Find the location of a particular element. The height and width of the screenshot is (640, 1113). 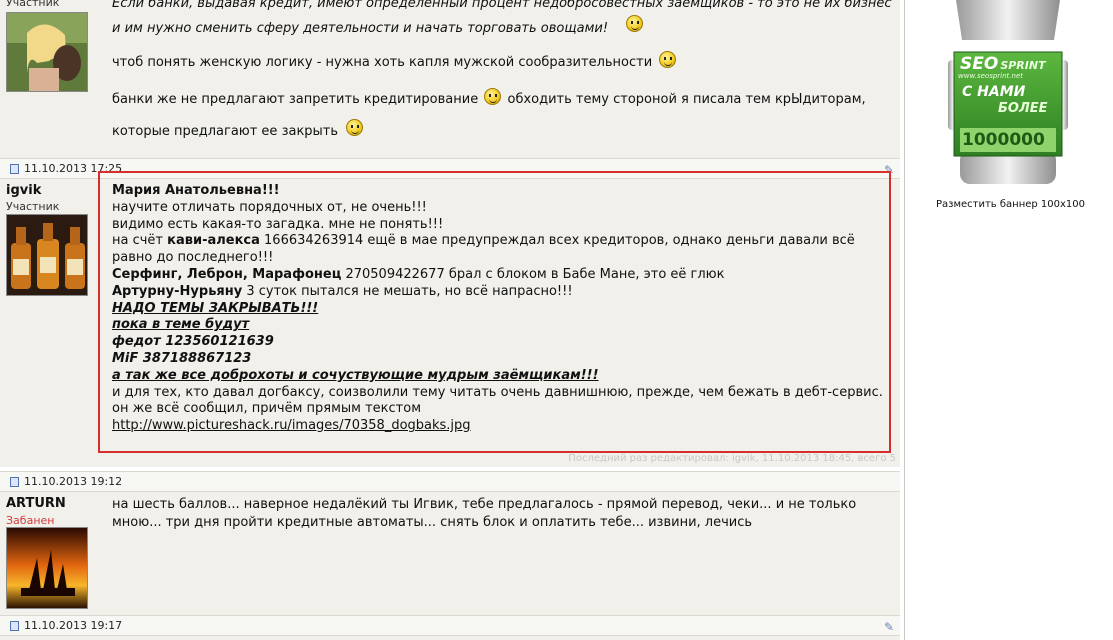

laughing-smiley-icon is located at coordinates (493, 97).